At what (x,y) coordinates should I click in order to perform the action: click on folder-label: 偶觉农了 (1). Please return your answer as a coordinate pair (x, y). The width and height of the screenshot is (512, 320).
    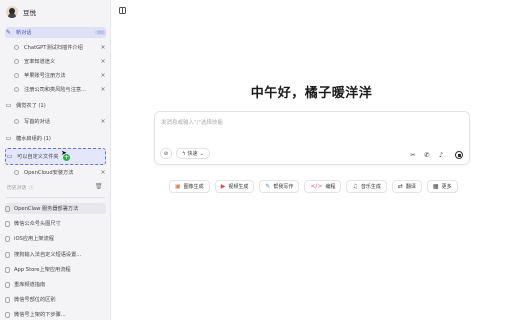
    Looking at the image, I should click on (31, 106).